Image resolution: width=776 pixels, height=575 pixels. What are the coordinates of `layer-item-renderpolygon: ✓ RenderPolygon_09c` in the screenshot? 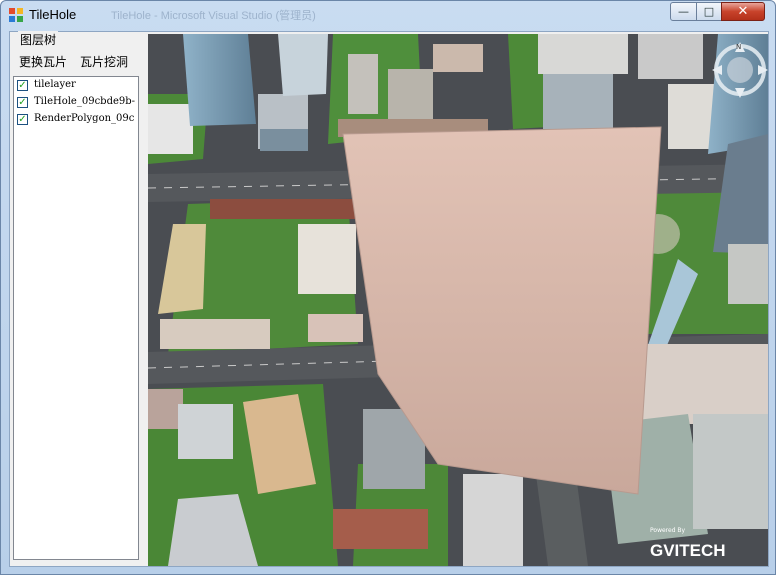 It's located at (76, 120).